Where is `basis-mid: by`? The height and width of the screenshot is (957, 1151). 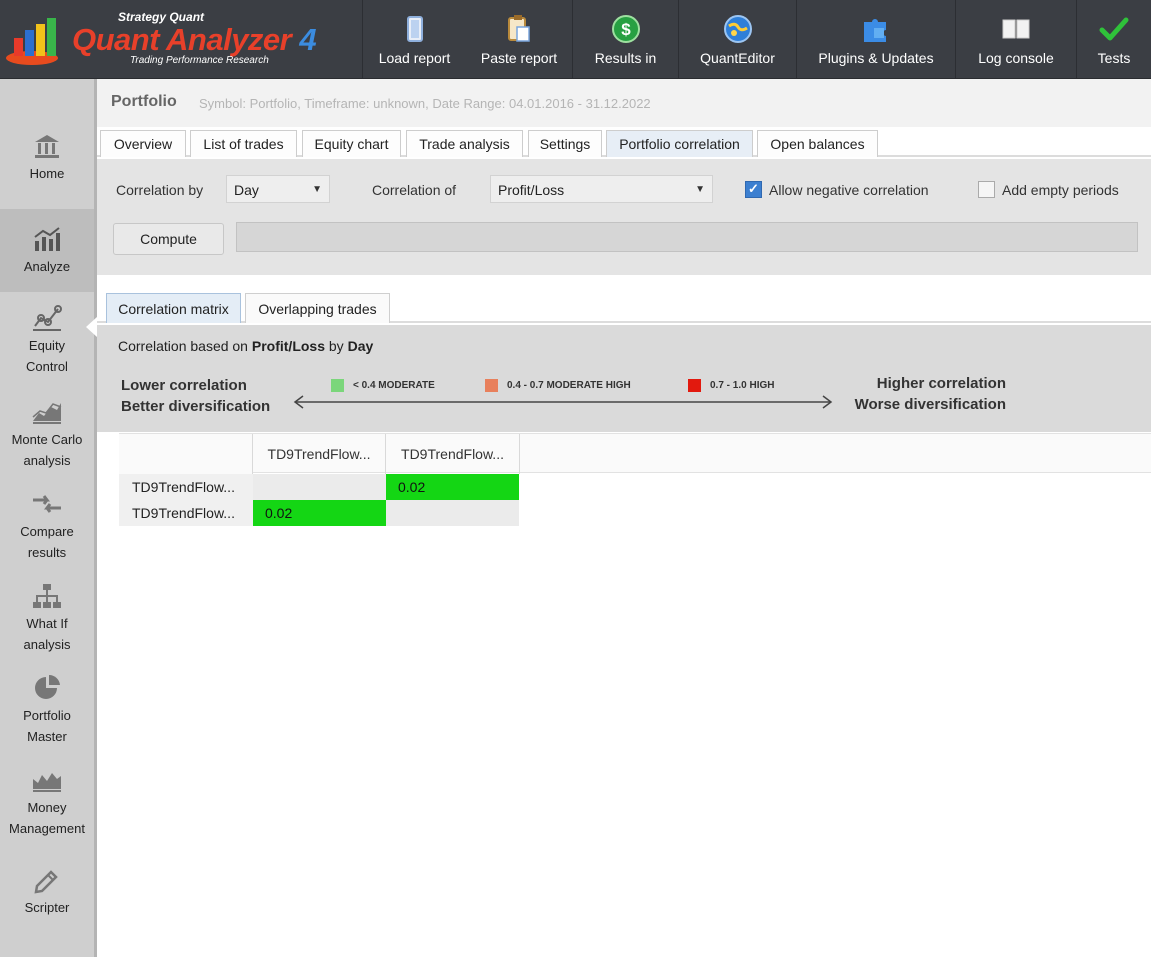 basis-mid: by is located at coordinates (336, 346).